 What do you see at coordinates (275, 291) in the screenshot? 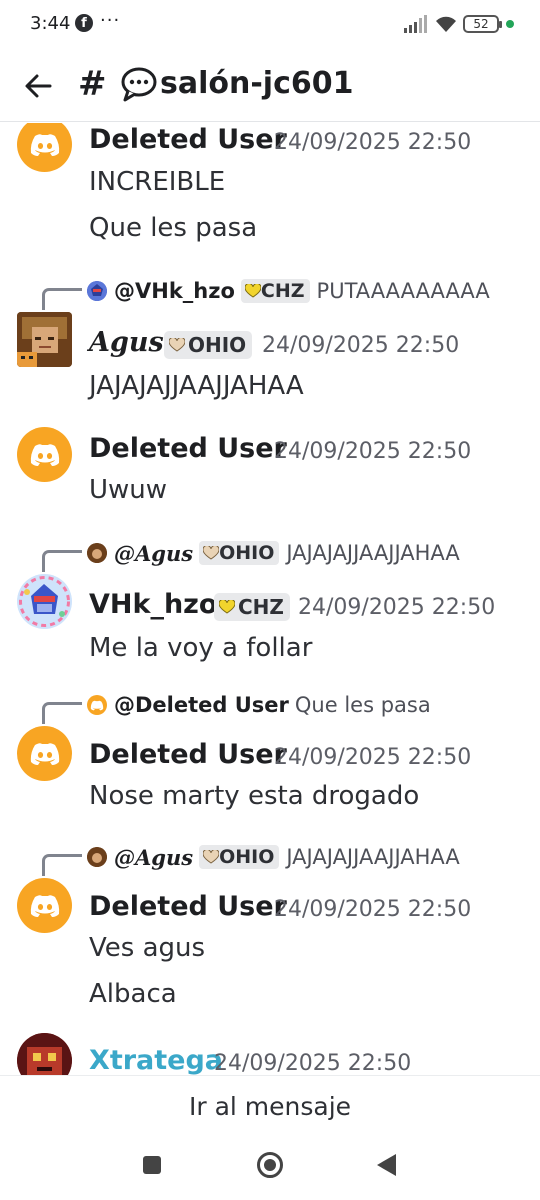
I see `reply-author-tag: CHZ` at bounding box center [275, 291].